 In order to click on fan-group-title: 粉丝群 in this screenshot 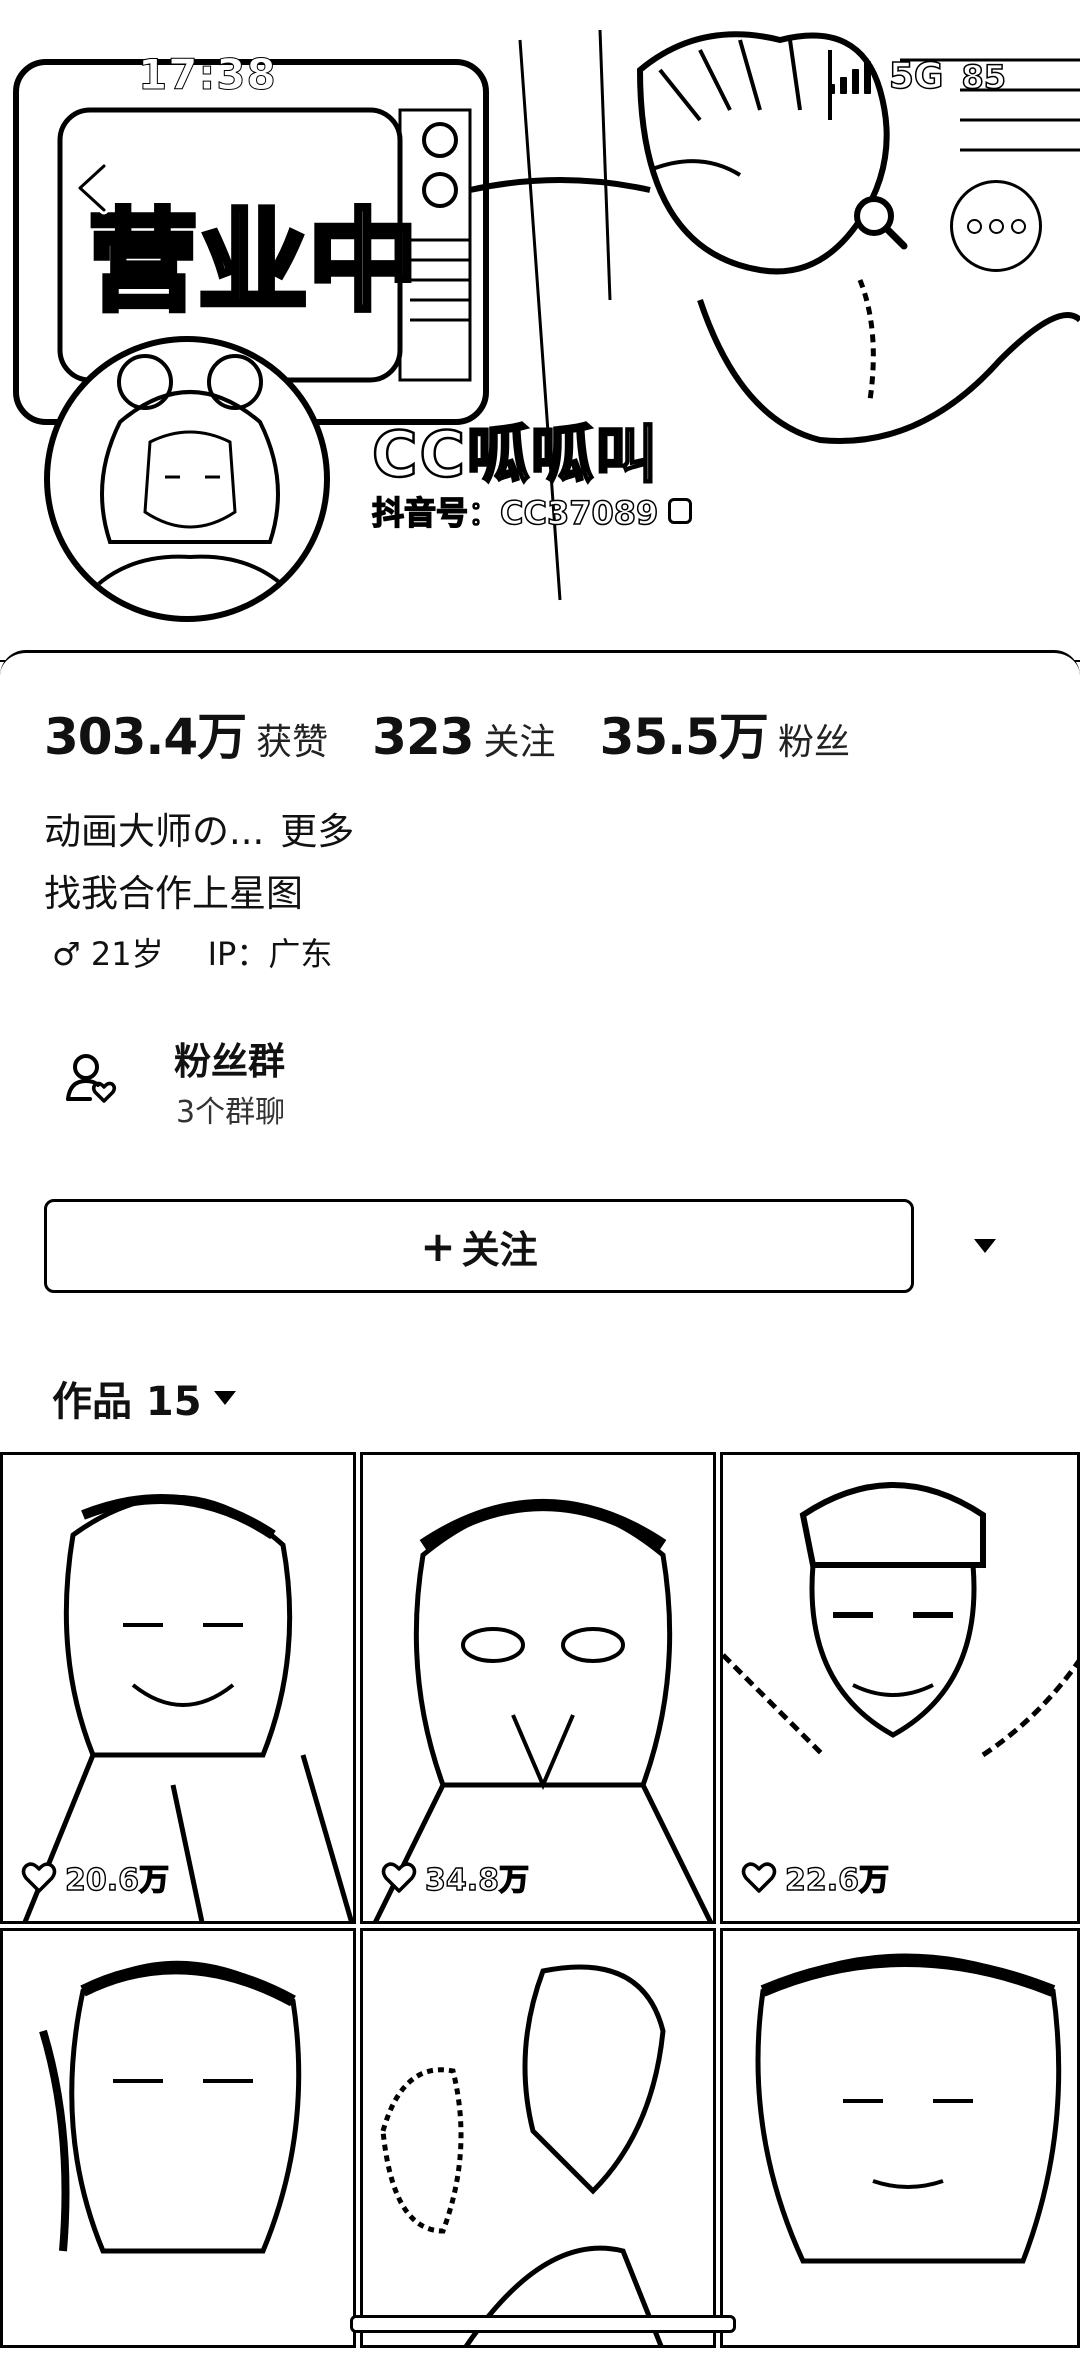, I will do `click(229, 1061)`.